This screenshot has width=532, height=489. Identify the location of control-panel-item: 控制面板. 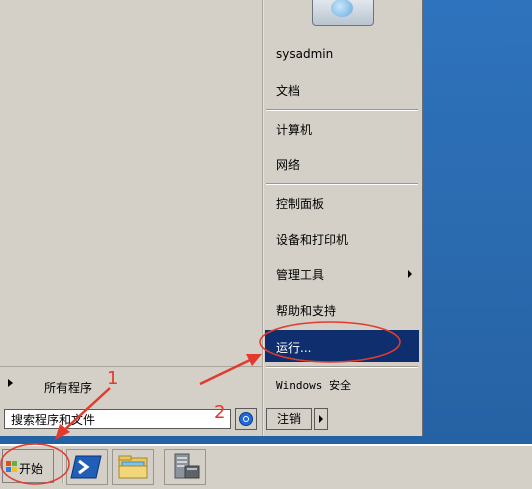
(300, 203).